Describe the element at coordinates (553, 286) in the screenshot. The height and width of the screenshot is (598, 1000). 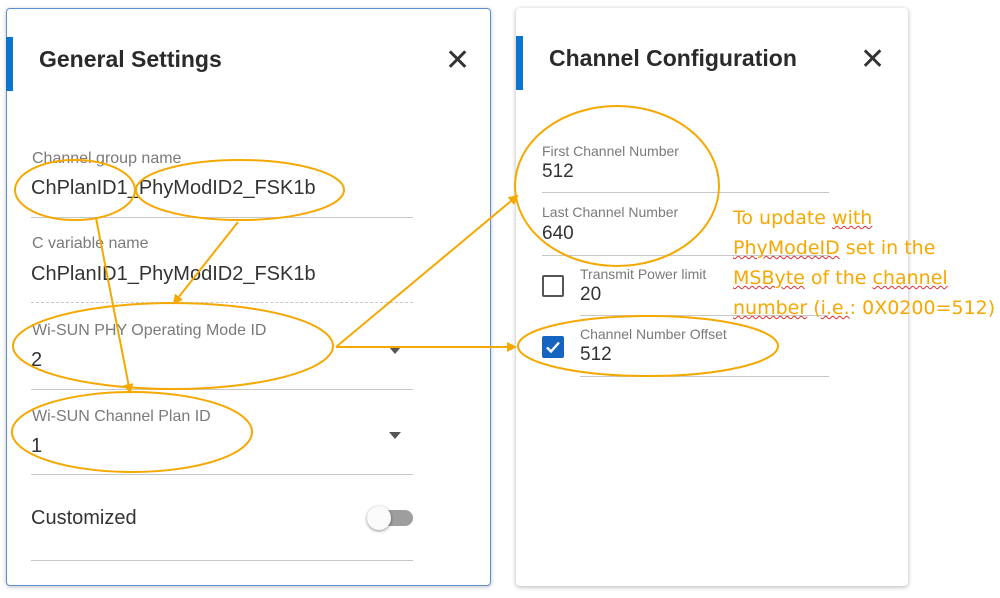
I see `transmit-power-limit-checkbox` at that location.